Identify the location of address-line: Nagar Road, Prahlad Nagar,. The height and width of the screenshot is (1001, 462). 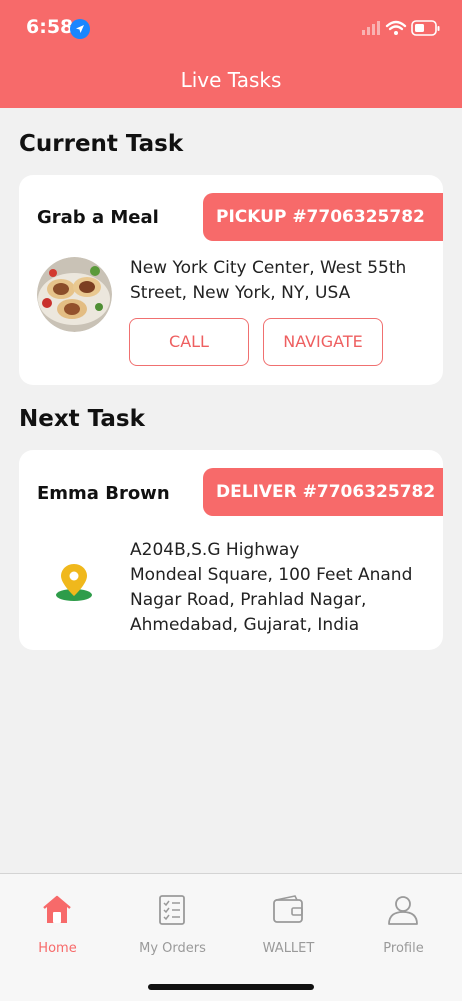
(248, 600).